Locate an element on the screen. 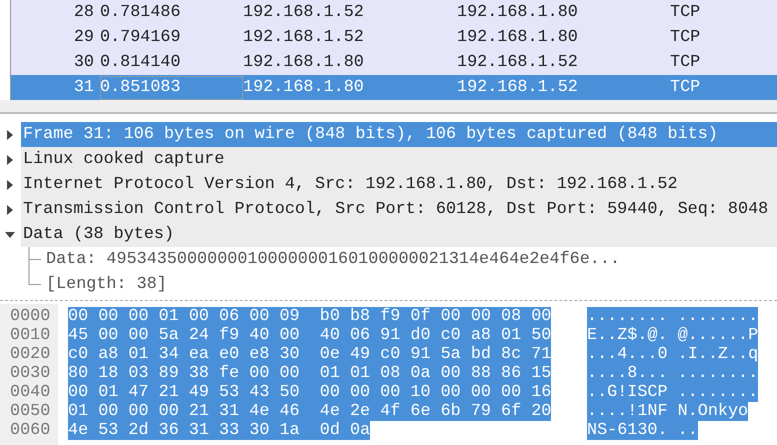 This screenshot has width=777, height=445. ascii-bytes: E..Z$.@. @......P is located at coordinates (672, 335).